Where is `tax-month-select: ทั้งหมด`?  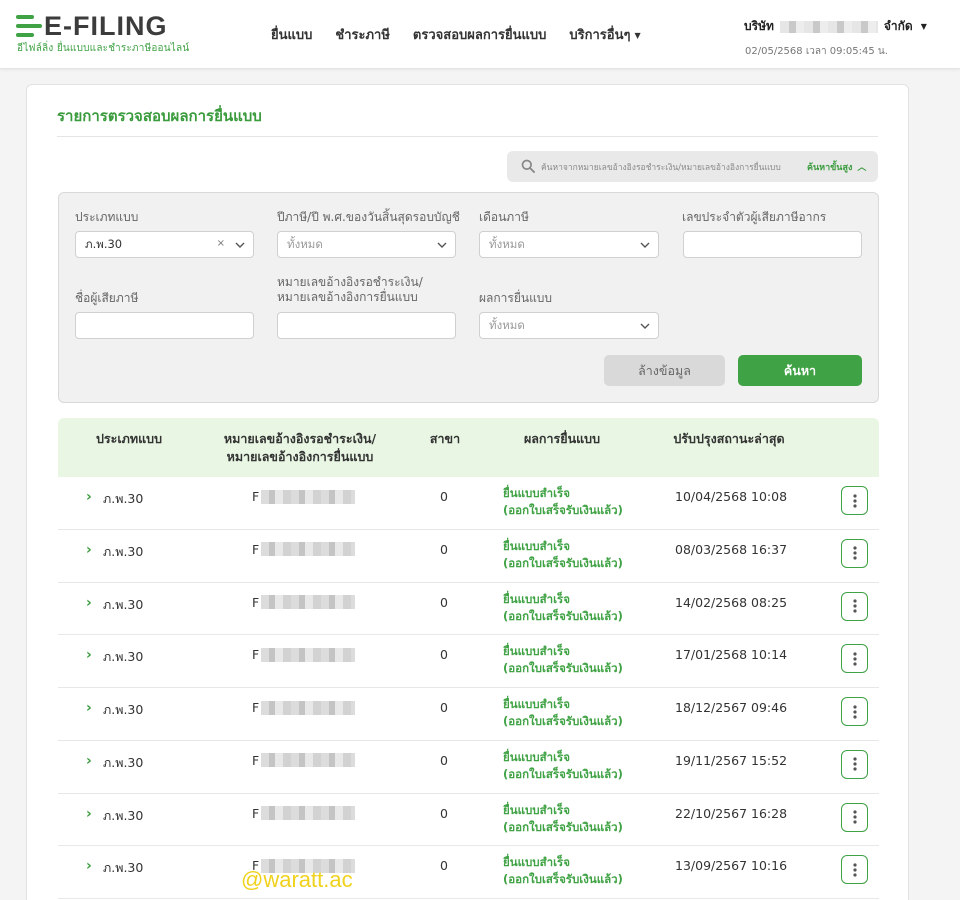 tax-month-select: ทั้งหมด is located at coordinates (569, 244).